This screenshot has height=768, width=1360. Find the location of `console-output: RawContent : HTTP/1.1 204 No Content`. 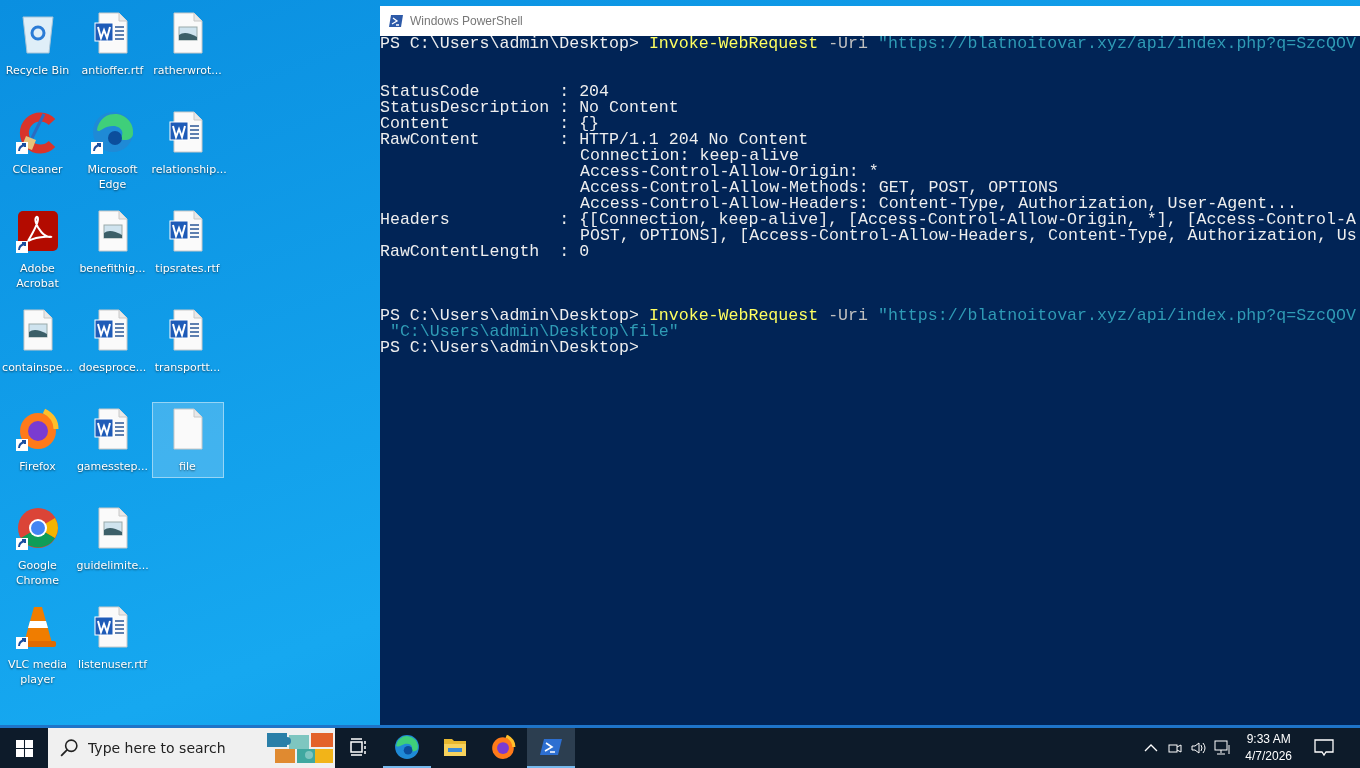

console-output: RawContent : HTTP/1.1 204 No Content is located at coordinates (594, 139).